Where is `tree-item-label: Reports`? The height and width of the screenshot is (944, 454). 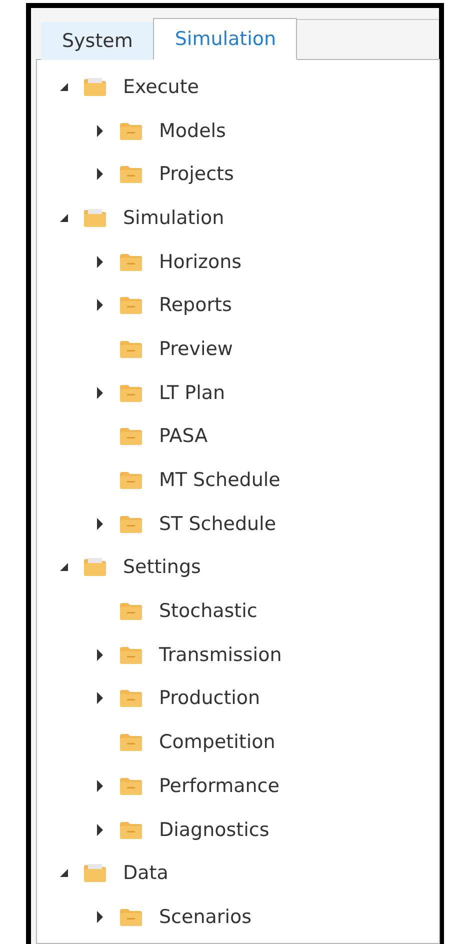 tree-item-label: Reports is located at coordinates (195, 305).